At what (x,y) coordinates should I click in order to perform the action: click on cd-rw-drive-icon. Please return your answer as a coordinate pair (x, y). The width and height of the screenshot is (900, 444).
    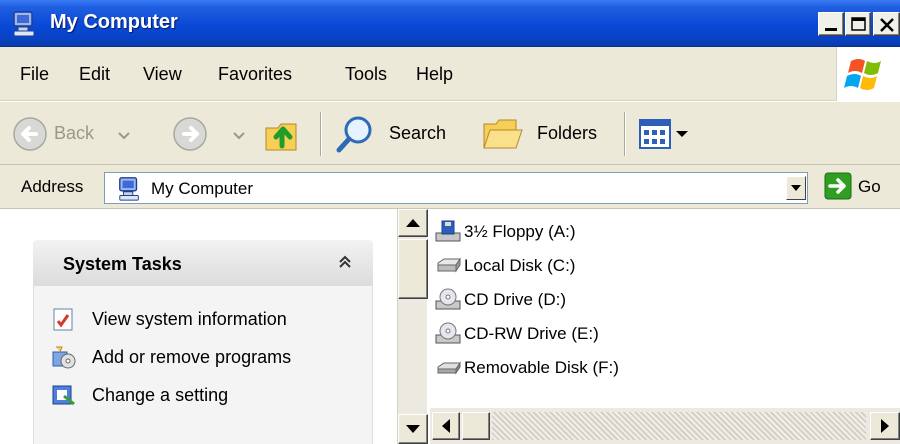
    Looking at the image, I should click on (448, 333).